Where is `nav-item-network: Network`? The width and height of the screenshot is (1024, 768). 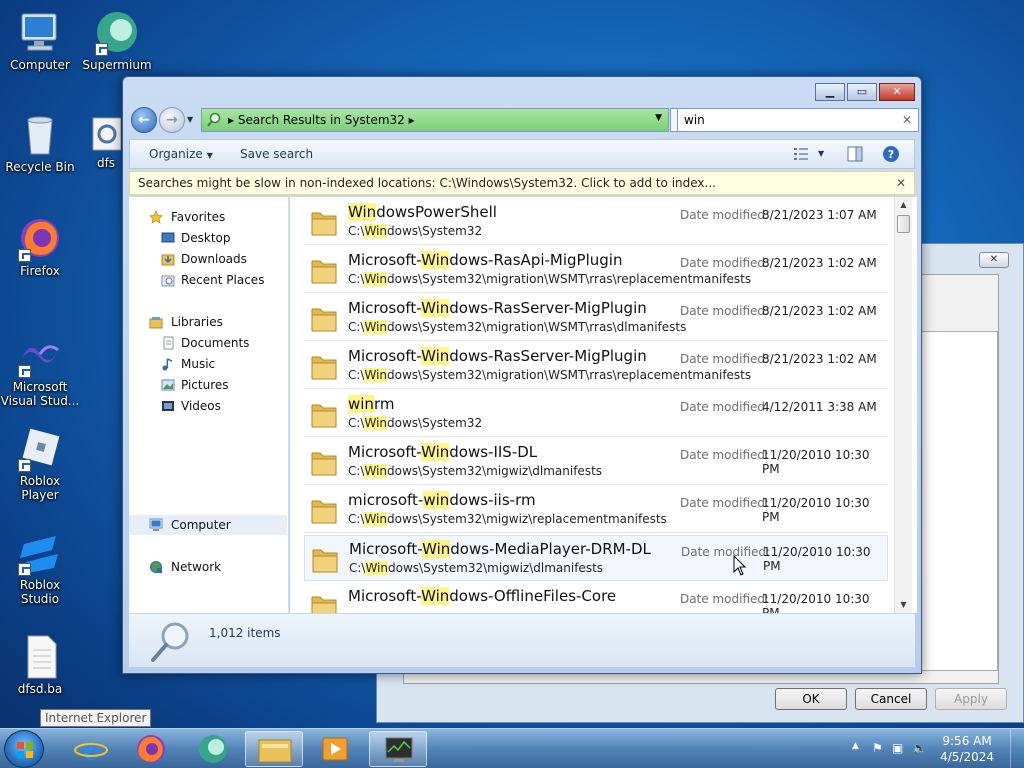 nav-item-network: Network is located at coordinates (208, 567).